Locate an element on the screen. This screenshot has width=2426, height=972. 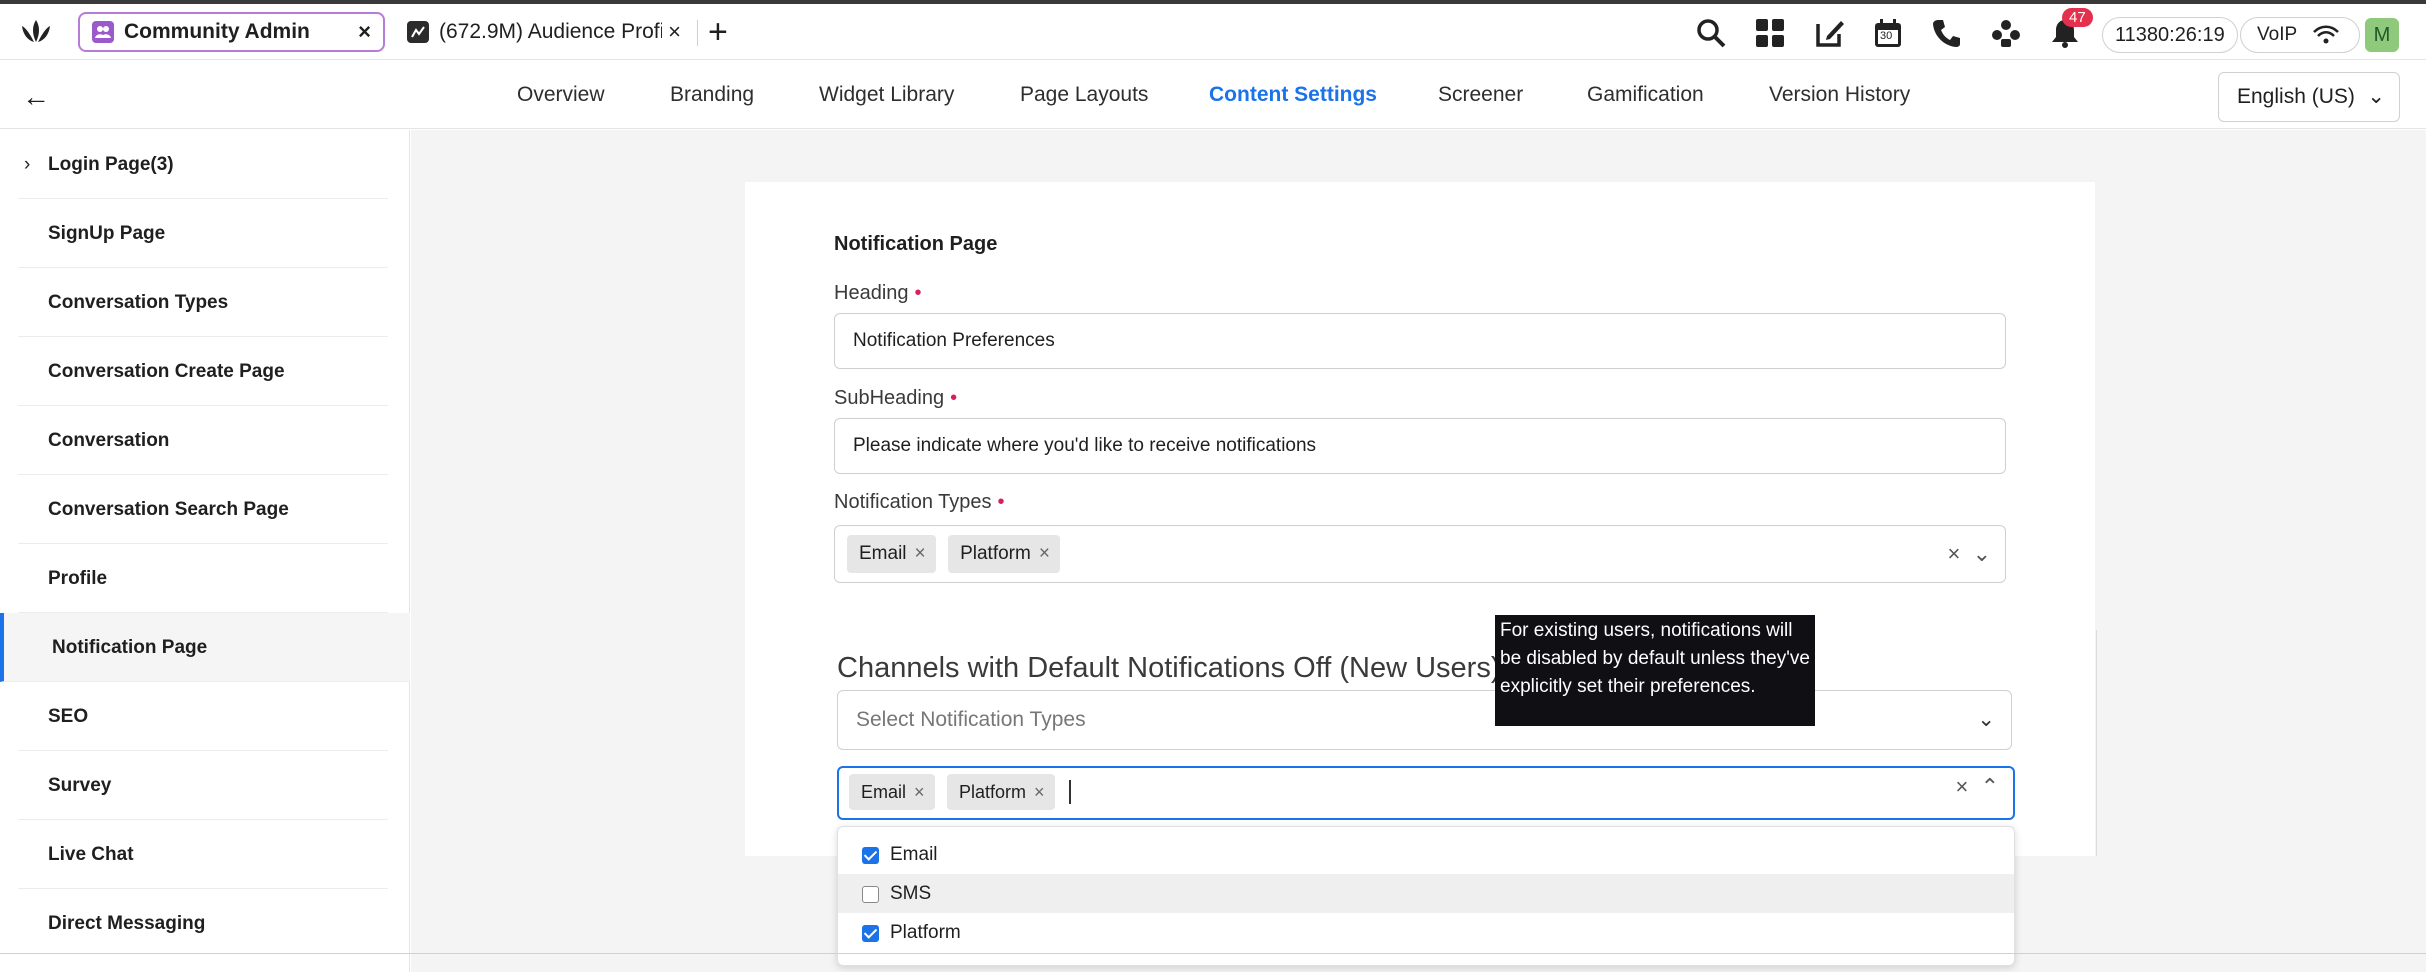
phone-icon is located at coordinates (1947, 33).